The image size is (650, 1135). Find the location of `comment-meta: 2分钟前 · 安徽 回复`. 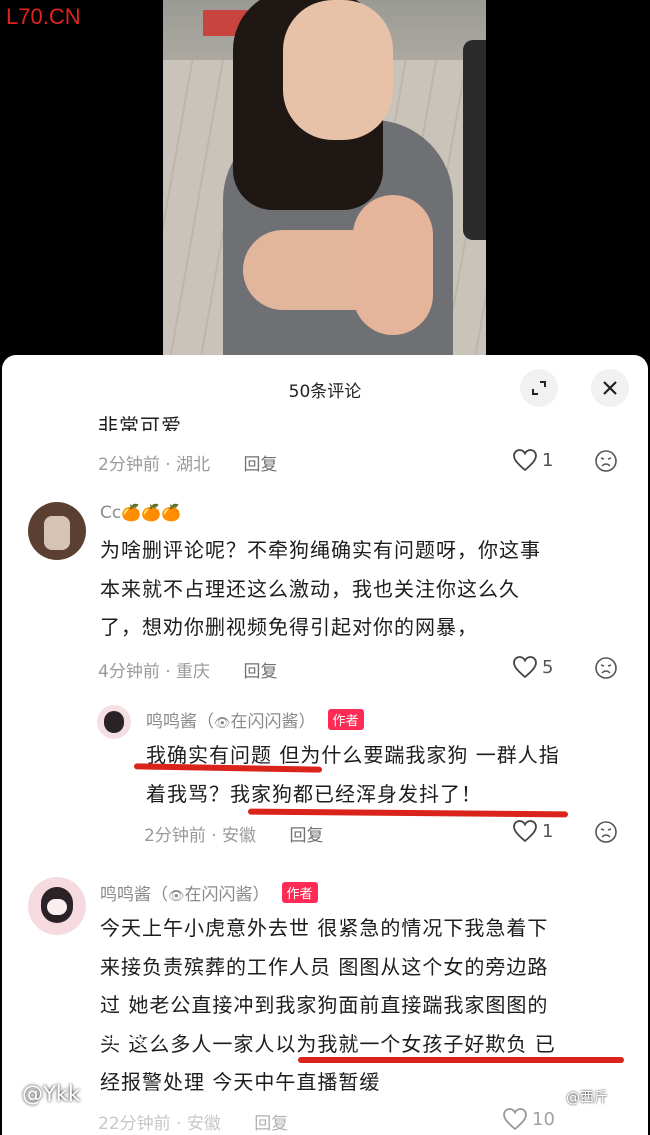

comment-meta: 2分钟前 · 安徽 回复 is located at coordinates (234, 836).